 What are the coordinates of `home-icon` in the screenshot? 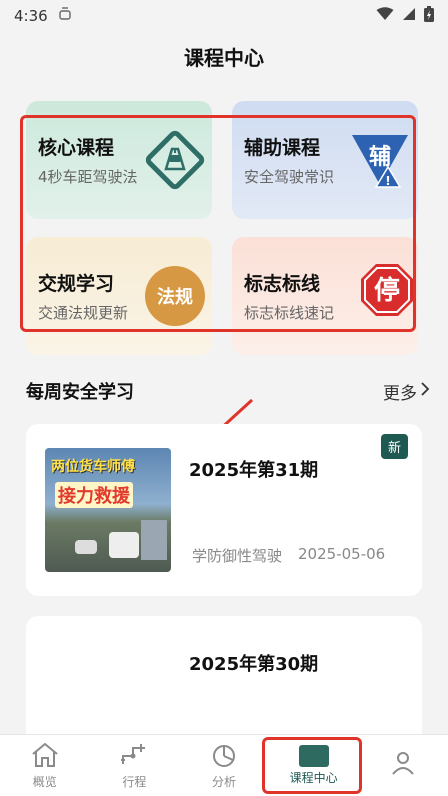 It's located at (45, 757).